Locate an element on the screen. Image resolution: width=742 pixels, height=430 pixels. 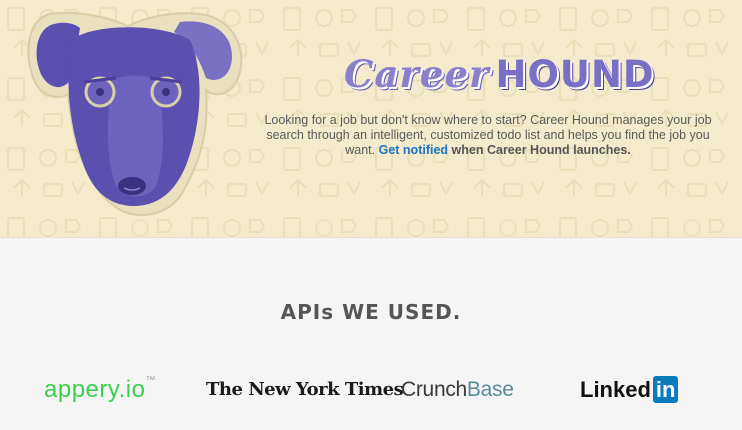
cta-suffix: when Career Hound launches. is located at coordinates (541, 150).